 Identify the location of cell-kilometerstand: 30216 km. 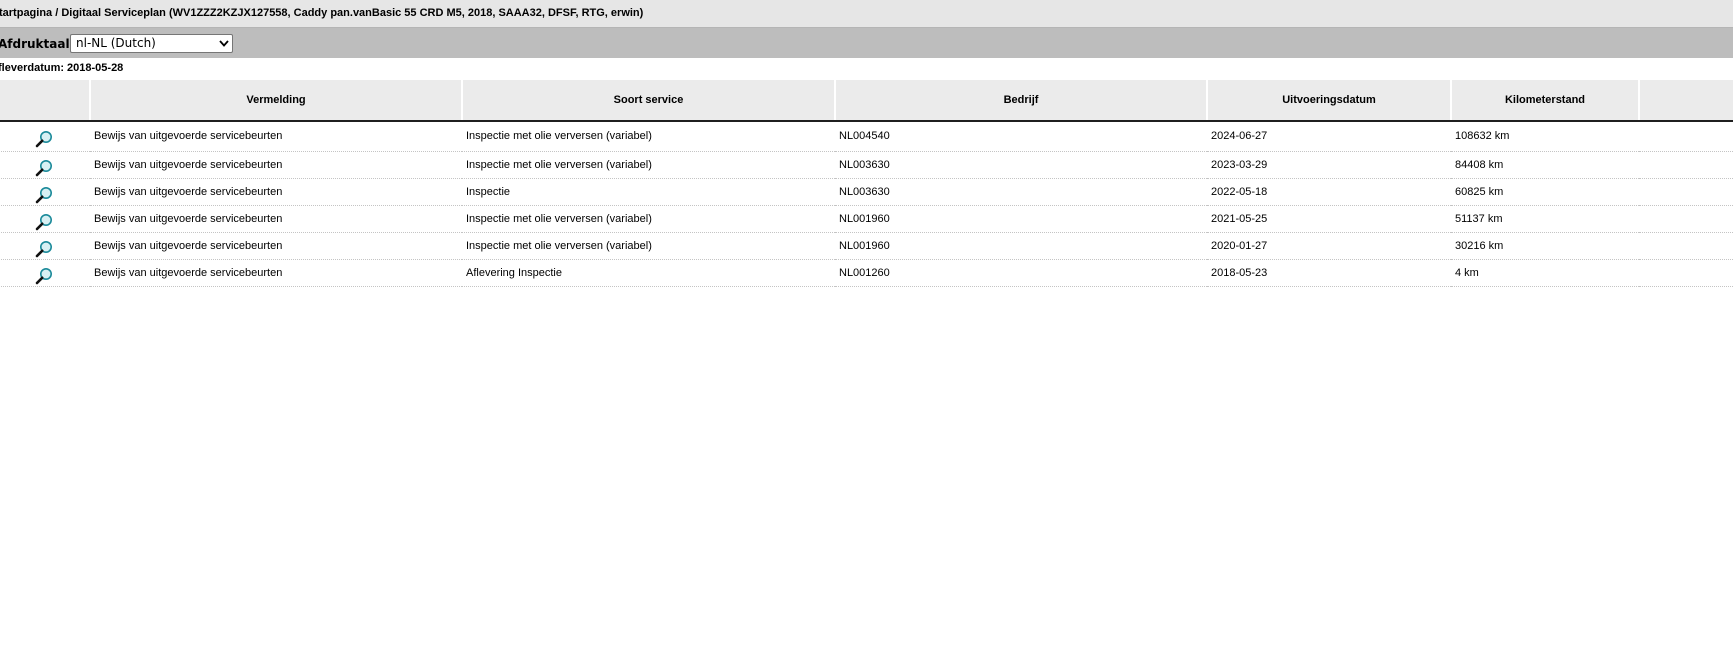
(1545, 246).